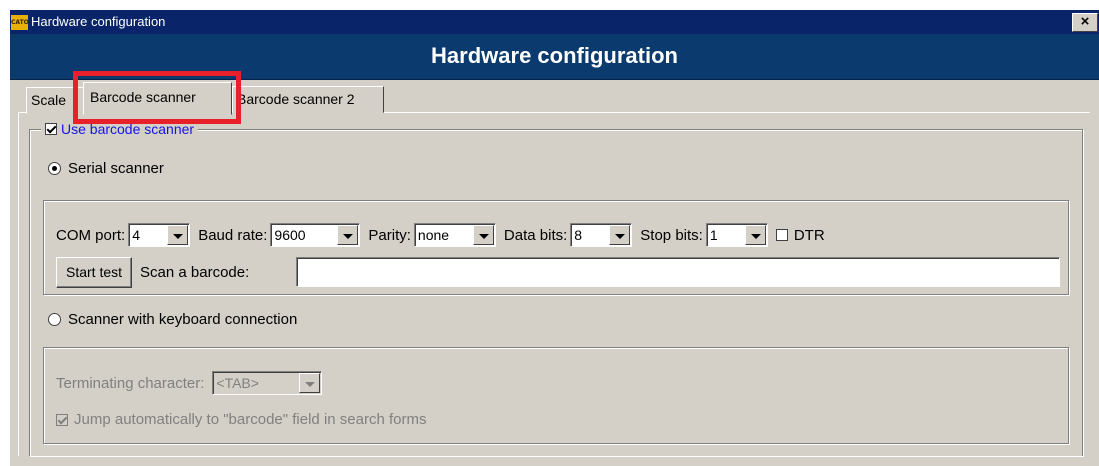 Image resolution: width=1099 pixels, height=466 pixels. I want to click on keyboard-scanner-radio: Scanner with keyboard connection, so click(172, 319).